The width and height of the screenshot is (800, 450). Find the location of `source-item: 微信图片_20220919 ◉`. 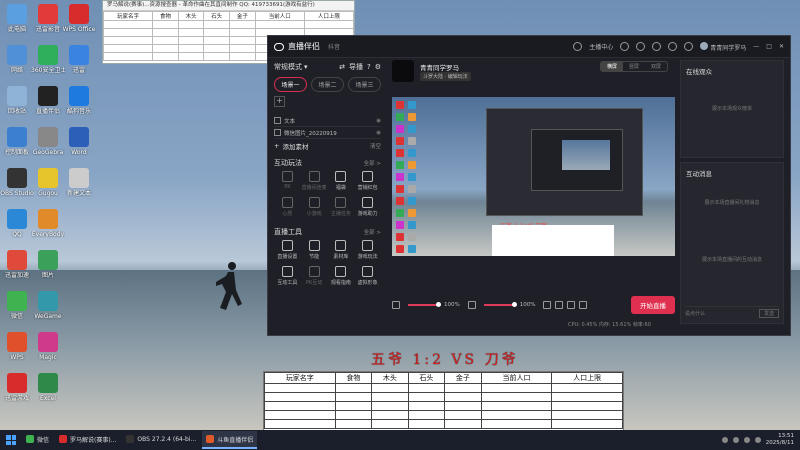

source-item: 微信图片_20220919 ◉ is located at coordinates (327, 133).